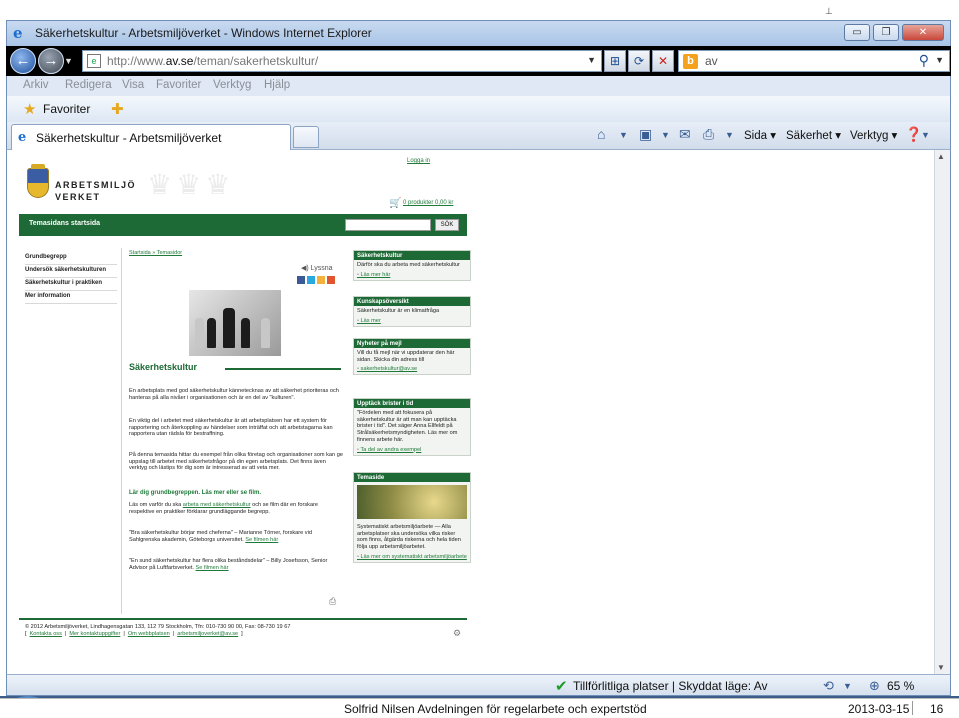 The width and height of the screenshot is (959, 718). Describe the element at coordinates (94, 61) in the screenshot. I see `page-icon: e` at that location.